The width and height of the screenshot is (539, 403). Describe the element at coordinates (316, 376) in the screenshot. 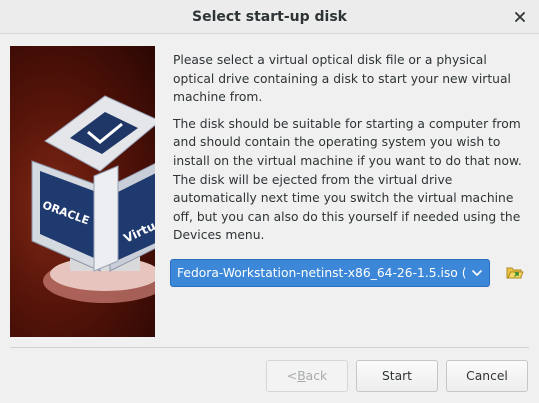

I see `back-button-label: ack` at that location.